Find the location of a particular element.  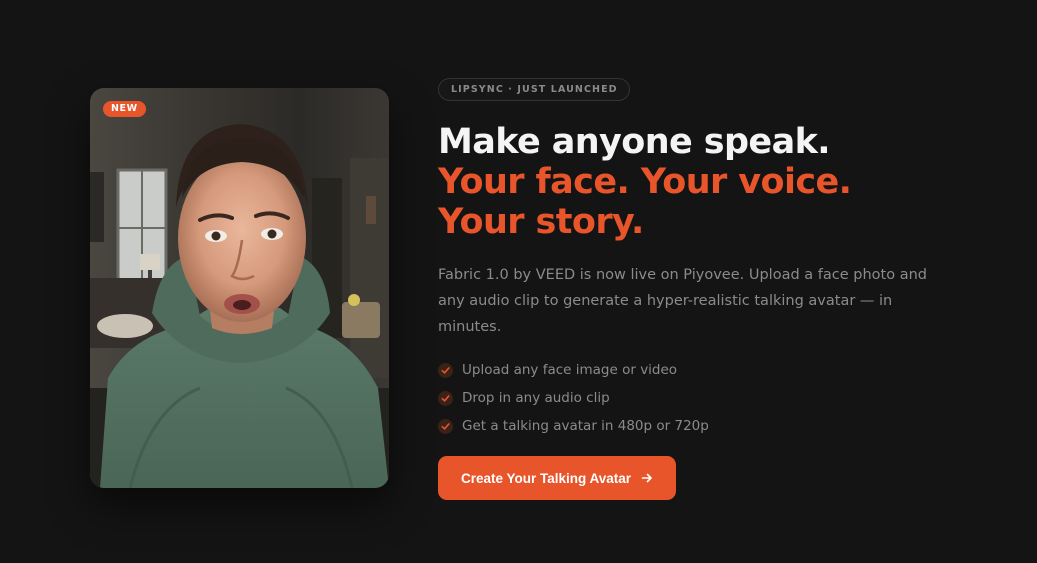

eyebrow-pill: LIPSYNC · JUST LAUNCHED is located at coordinates (534, 89).